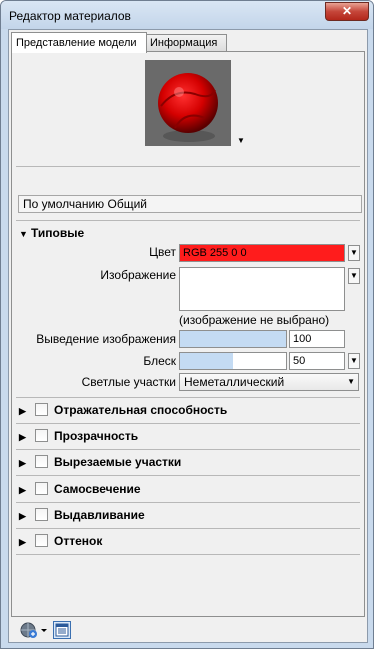 Image resolution: width=374 pixels, height=649 pixels. Describe the element at coordinates (354, 276) in the screenshot. I see `image-dropdown-icon: ▼` at that location.